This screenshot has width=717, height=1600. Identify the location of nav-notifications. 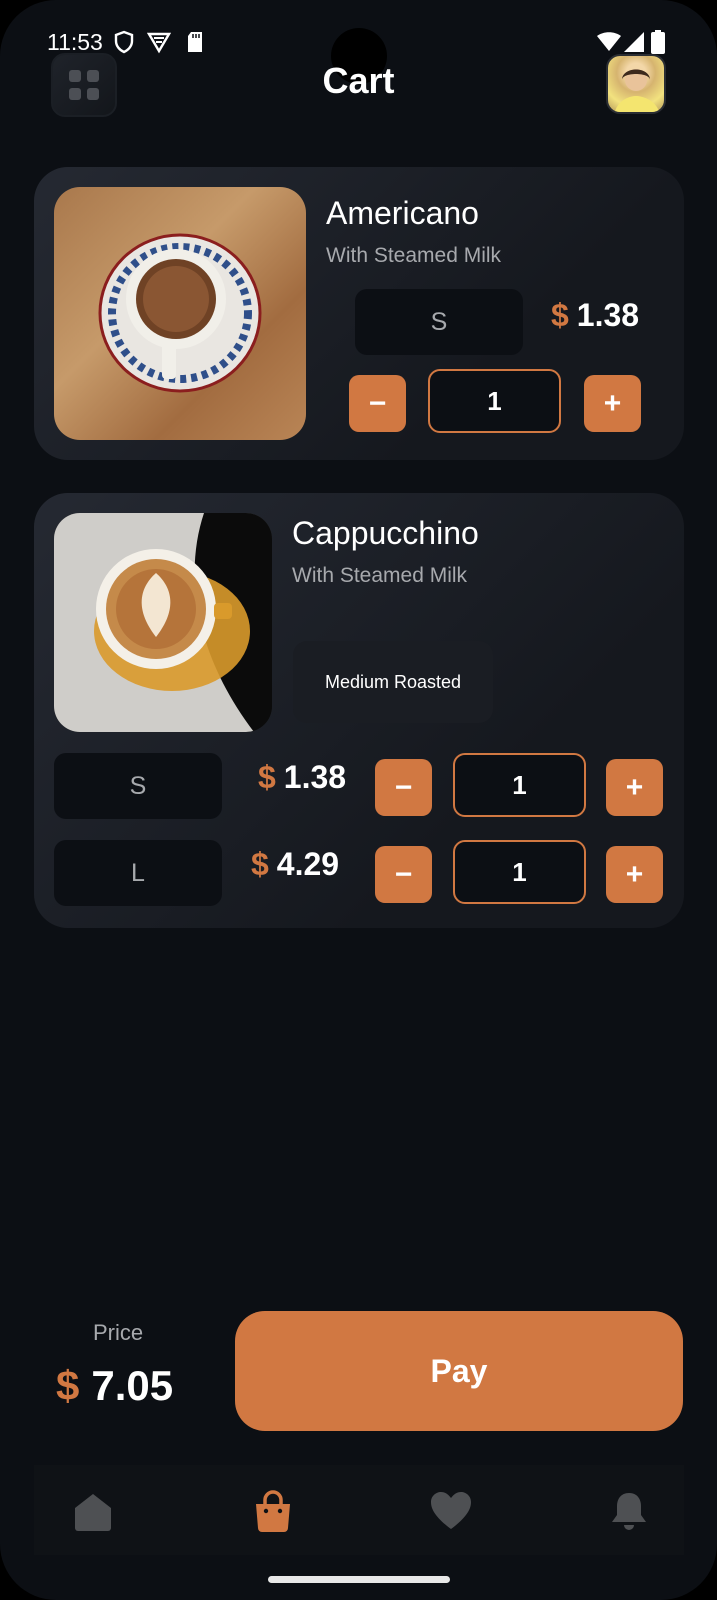
(629, 1511).